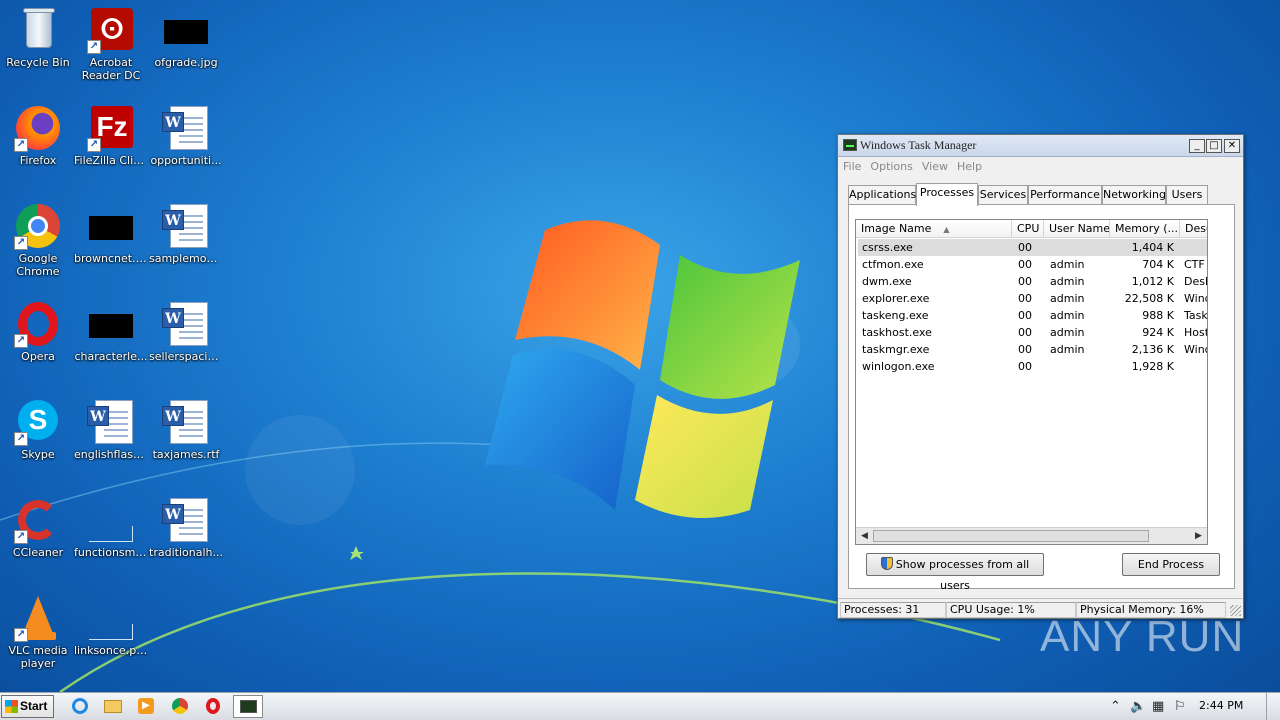  Describe the element at coordinates (38, 663) in the screenshot. I see `desktop-icon-label: player` at that location.